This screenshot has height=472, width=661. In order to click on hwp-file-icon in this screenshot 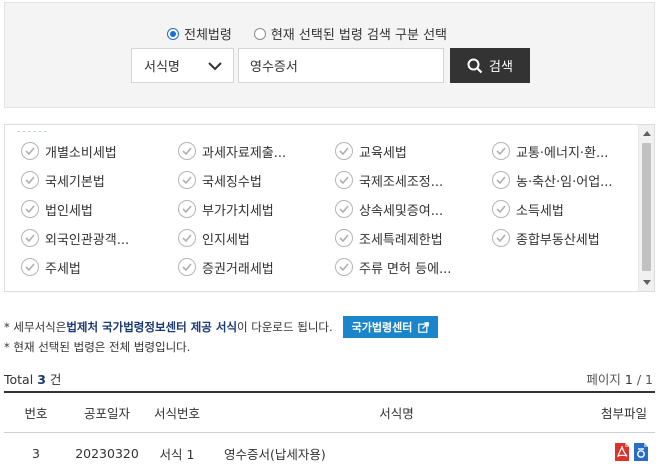, I will do `click(641, 452)`.